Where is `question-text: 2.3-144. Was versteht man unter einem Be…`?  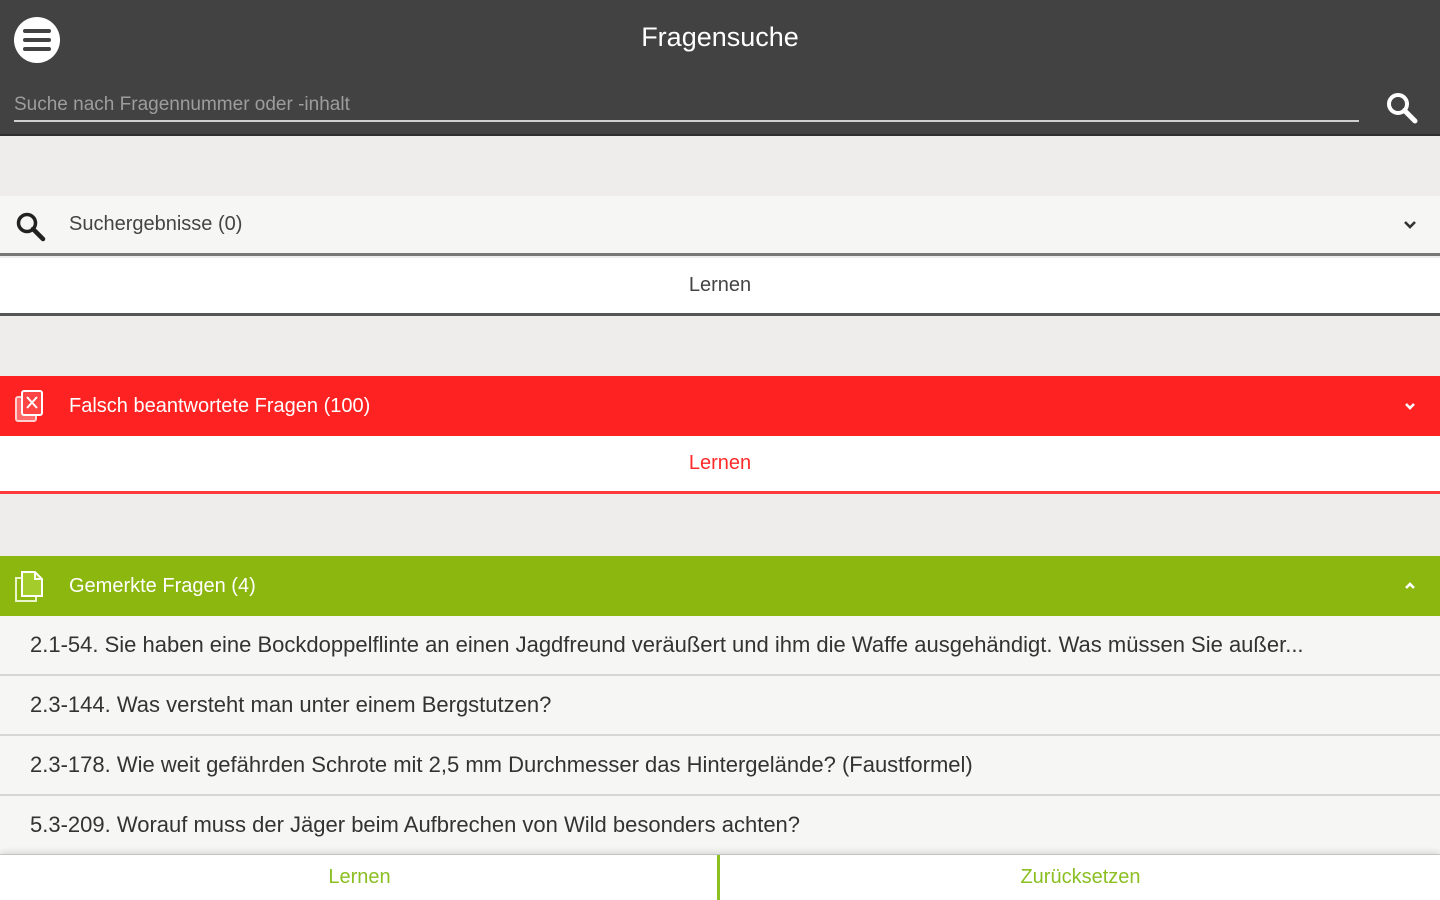
question-text: 2.3-144. Was versteht man unter einem Be… is located at coordinates (291, 704).